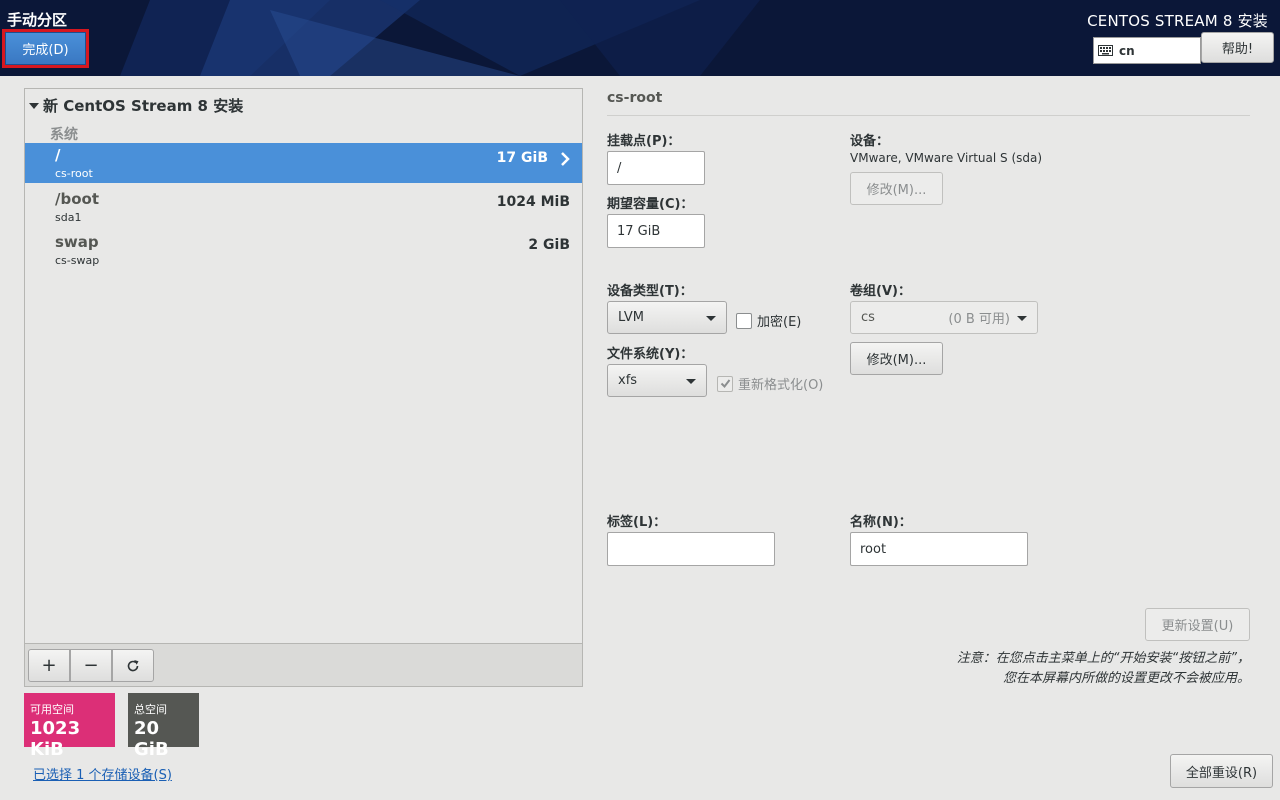 The width and height of the screenshot is (1280, 800). Describe the element at coordinates (549, 245) in the screenshot. I see `partition-size: 2 GiB` at that location.